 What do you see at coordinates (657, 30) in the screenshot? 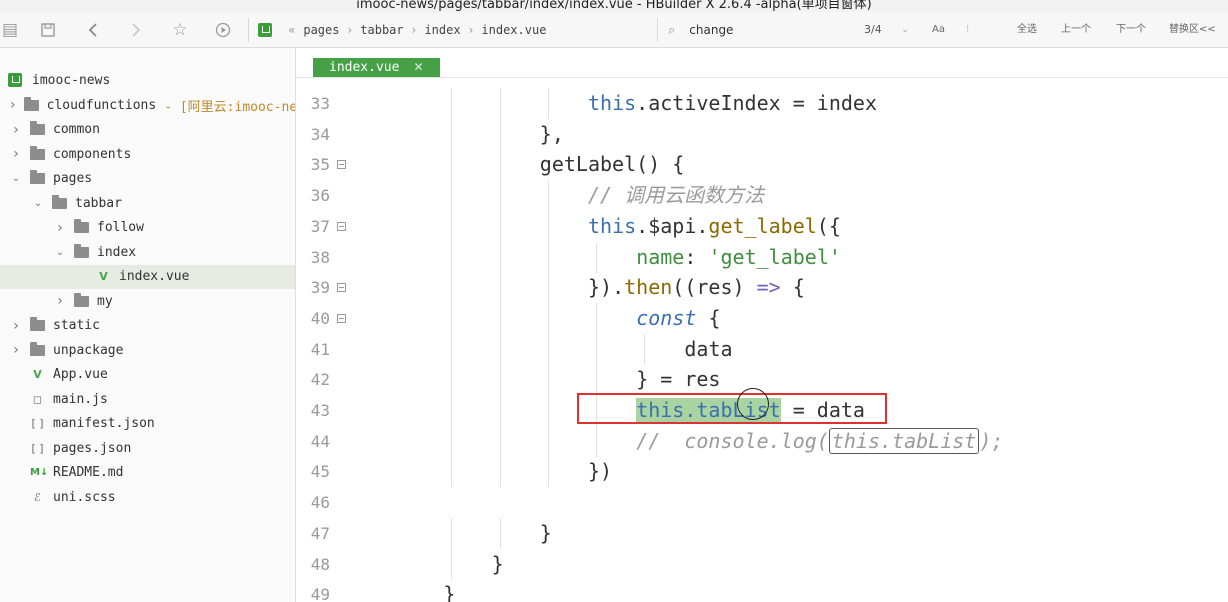
I see `toolbar-divider` at bounding box center [657, 30].